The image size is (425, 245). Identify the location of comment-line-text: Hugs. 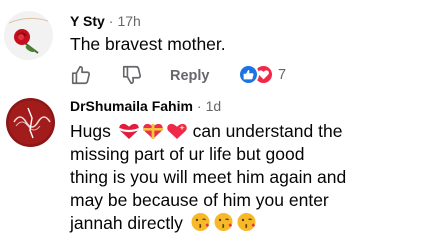
(90, 131).